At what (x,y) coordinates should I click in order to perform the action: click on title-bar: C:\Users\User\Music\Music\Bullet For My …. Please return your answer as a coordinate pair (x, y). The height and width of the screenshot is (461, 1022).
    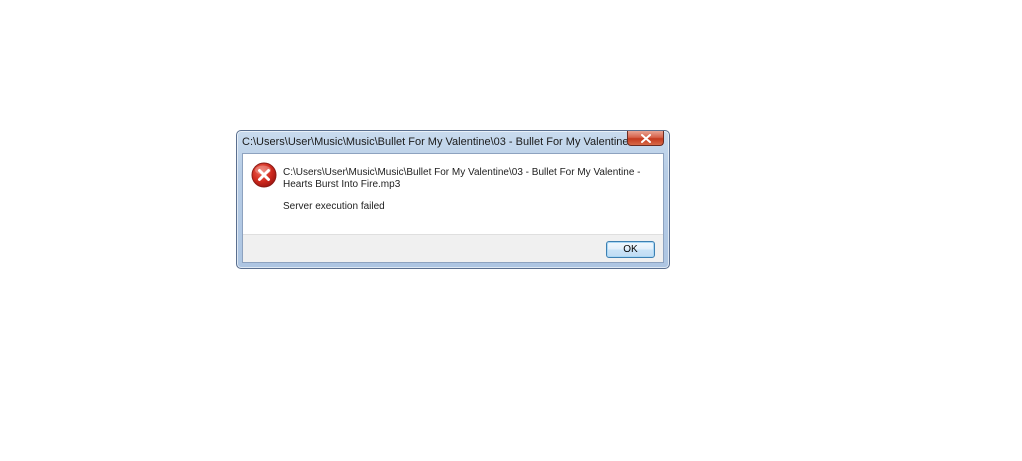
    Looking at the image, I should click on (453, 142).